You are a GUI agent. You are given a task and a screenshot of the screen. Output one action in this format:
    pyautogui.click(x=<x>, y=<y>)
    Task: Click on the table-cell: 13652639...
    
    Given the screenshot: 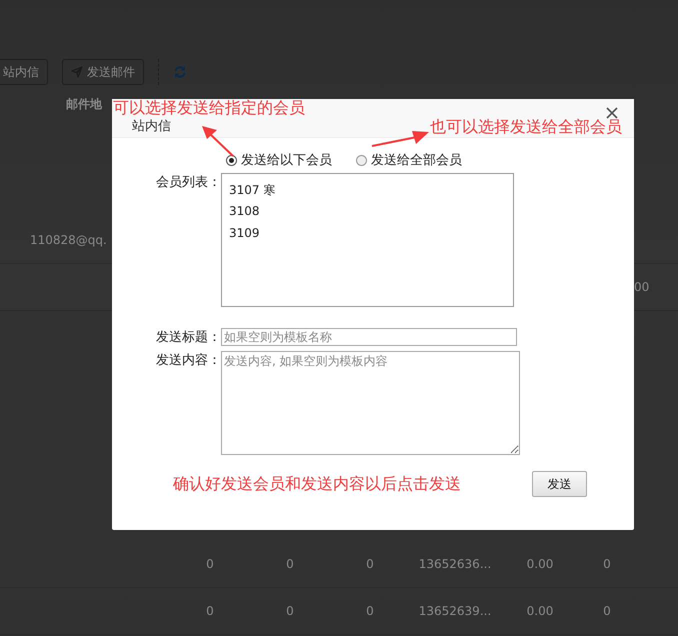 What is the action you would take?
    pyautogui.click(x=455, y=611)
    